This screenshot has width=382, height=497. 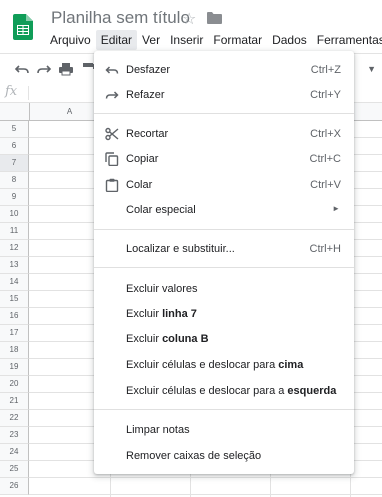 What do you see at coordinates (214, 18) in the screenshot?
I see `folder-icon` at bounding box center [214, 18].